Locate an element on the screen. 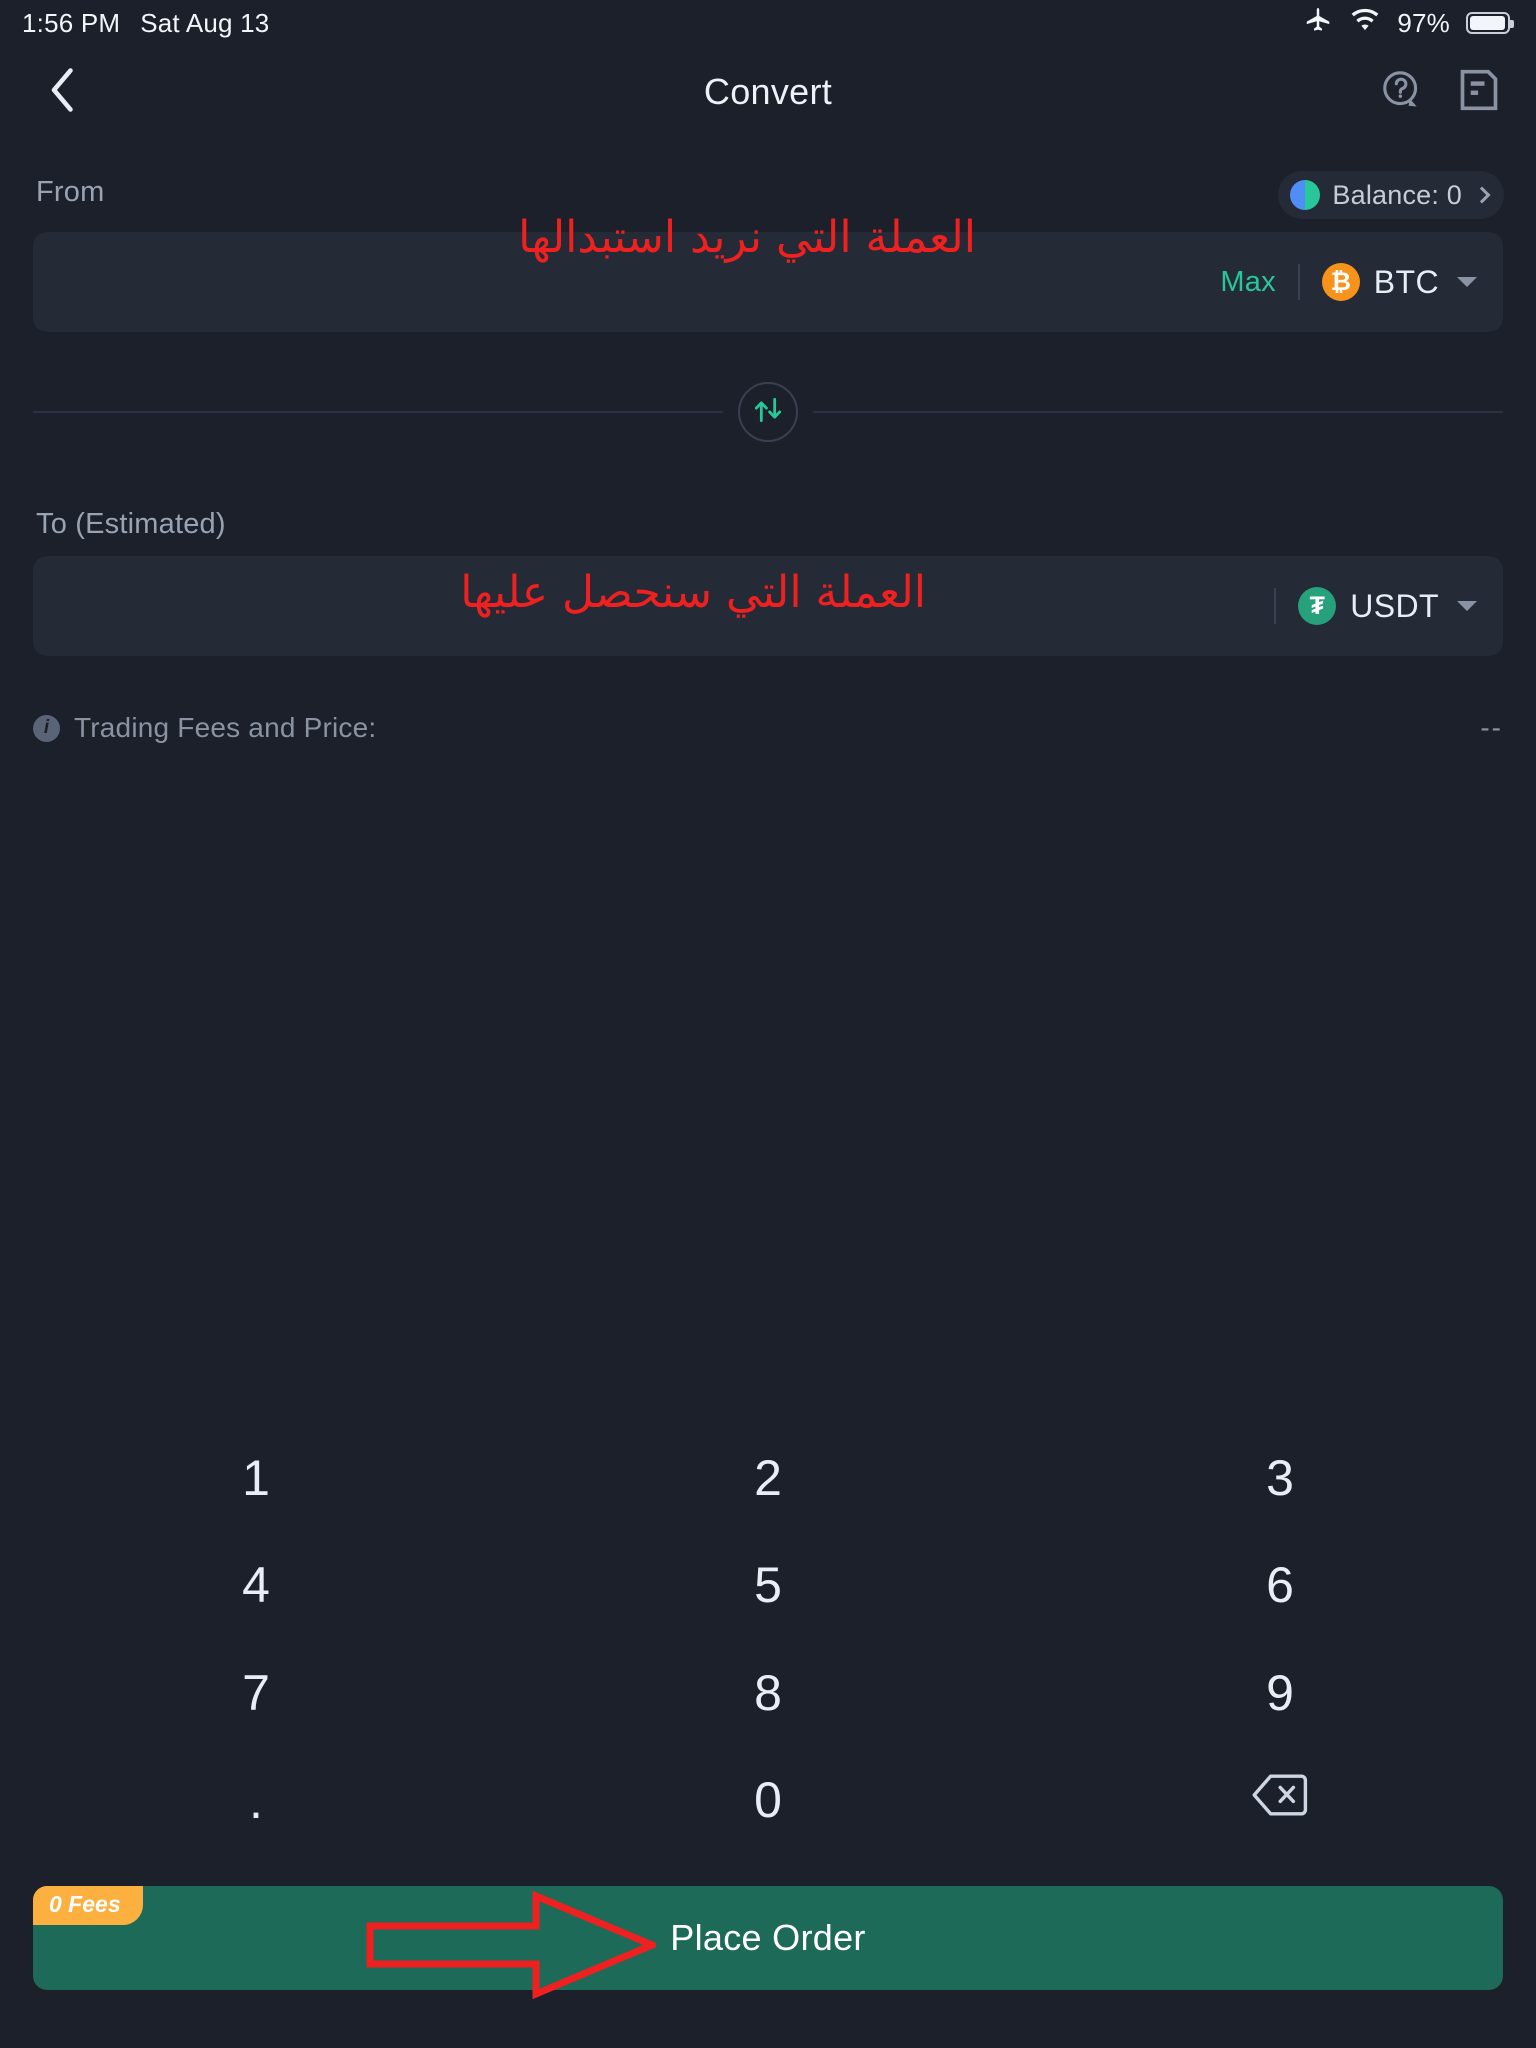 The height and width of the screenshot is (2048, 1536). status-bar-left: 1:56 PM Sat Aug 13 is located at coordinates (145, 23).